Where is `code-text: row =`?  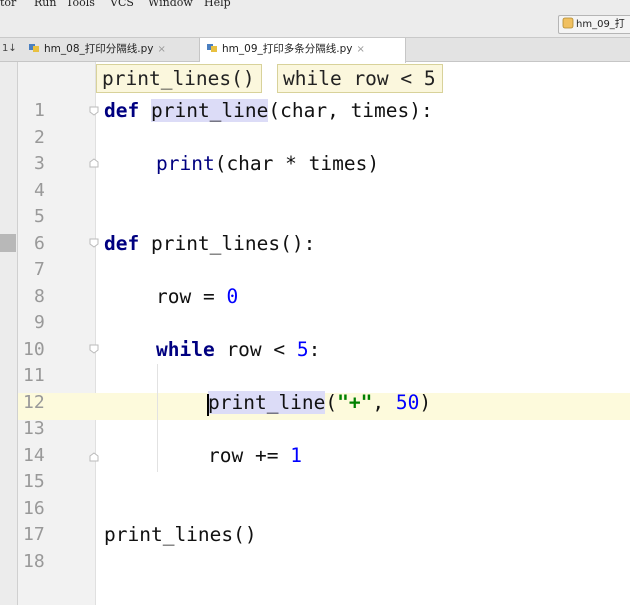
code-text: row = is located at coordinates (191, 296).